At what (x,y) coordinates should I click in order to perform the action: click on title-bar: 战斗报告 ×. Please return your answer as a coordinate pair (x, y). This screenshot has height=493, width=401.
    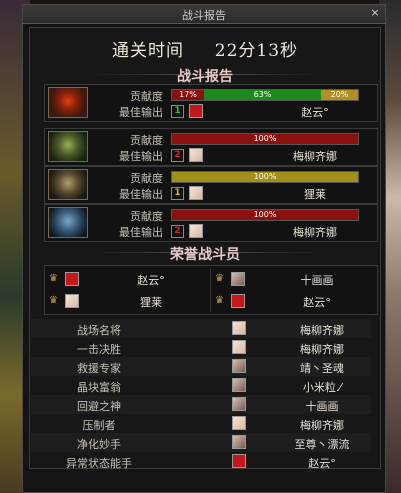
    Looking at the image, I should click on (204, 14).